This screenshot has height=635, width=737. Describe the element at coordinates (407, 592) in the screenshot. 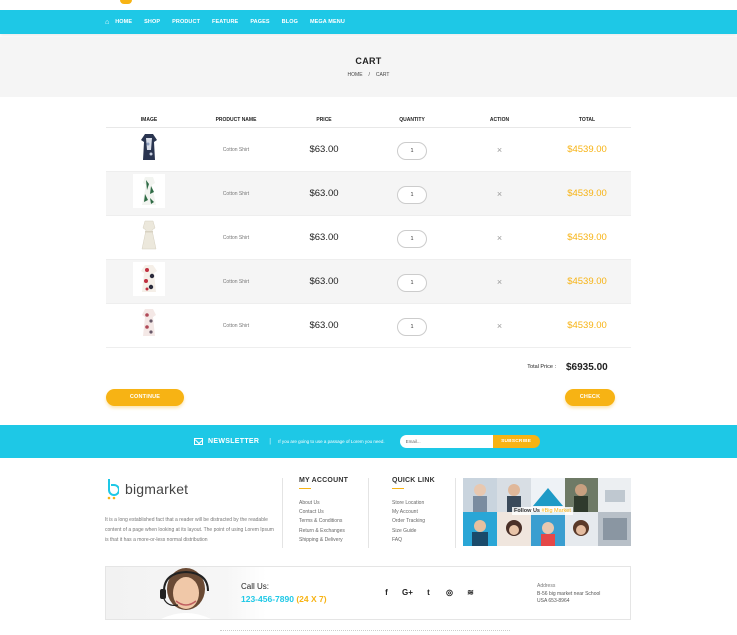

I see `google-plus-icon: G+` at that location.